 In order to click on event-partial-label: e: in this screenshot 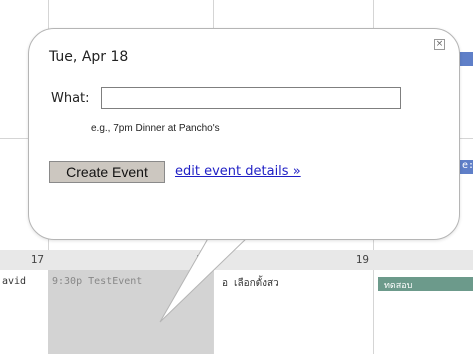, I will do `click(467, 165)`.